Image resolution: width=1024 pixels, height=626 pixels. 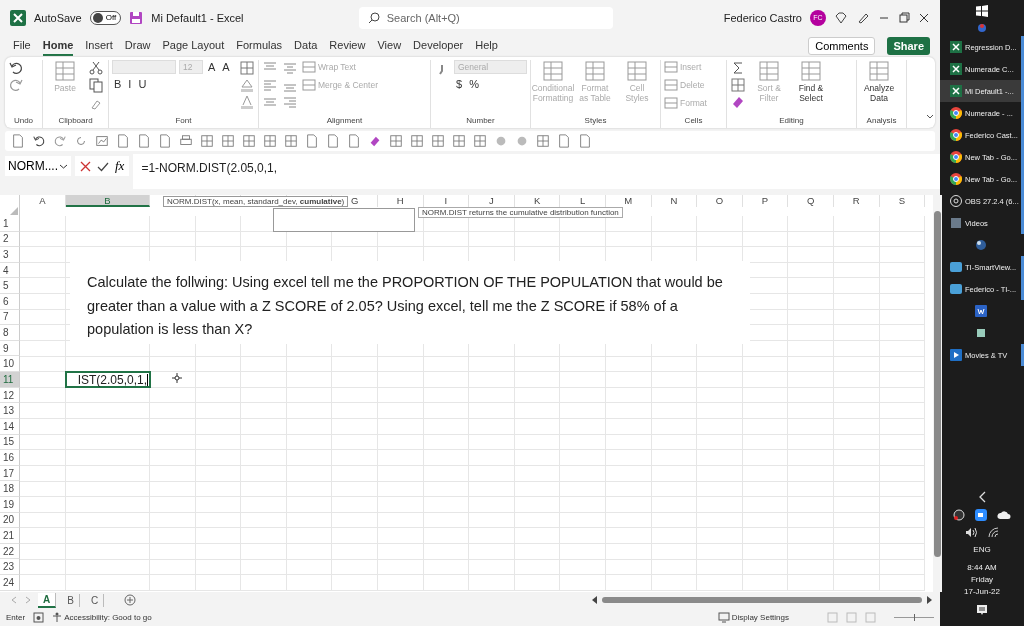 What do you see at coordinates (982, 610) in the screenshot?
I see `notification-icon` at bounding box center [982, 610].